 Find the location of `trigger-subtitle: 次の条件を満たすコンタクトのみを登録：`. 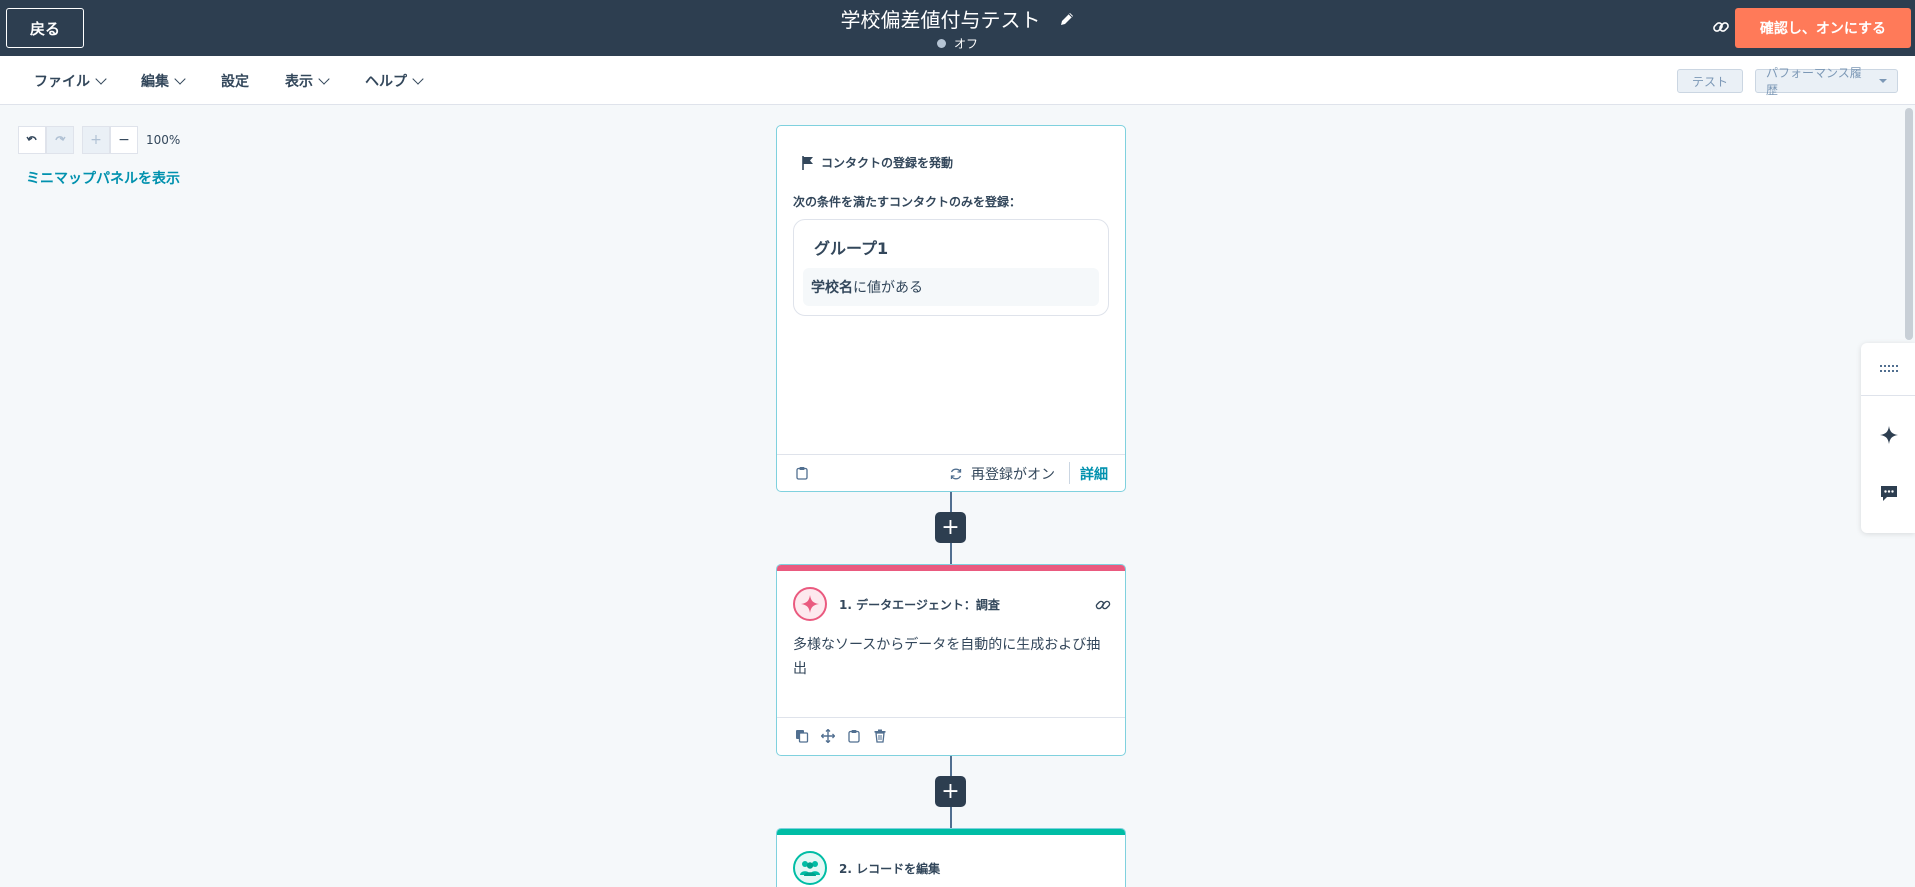

trigger-subtitle: 次の条件を満たすコンタクトのみを登録： is located at coordinates (907, 202).